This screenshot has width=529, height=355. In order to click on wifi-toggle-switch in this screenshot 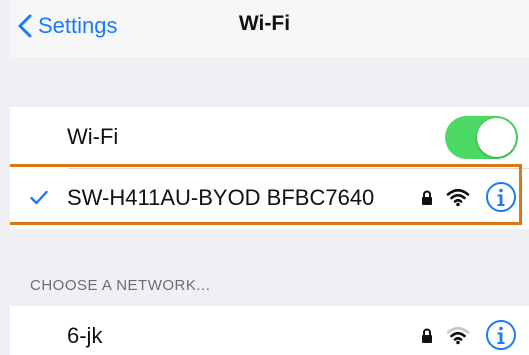, I will do `click(481, 137)`.